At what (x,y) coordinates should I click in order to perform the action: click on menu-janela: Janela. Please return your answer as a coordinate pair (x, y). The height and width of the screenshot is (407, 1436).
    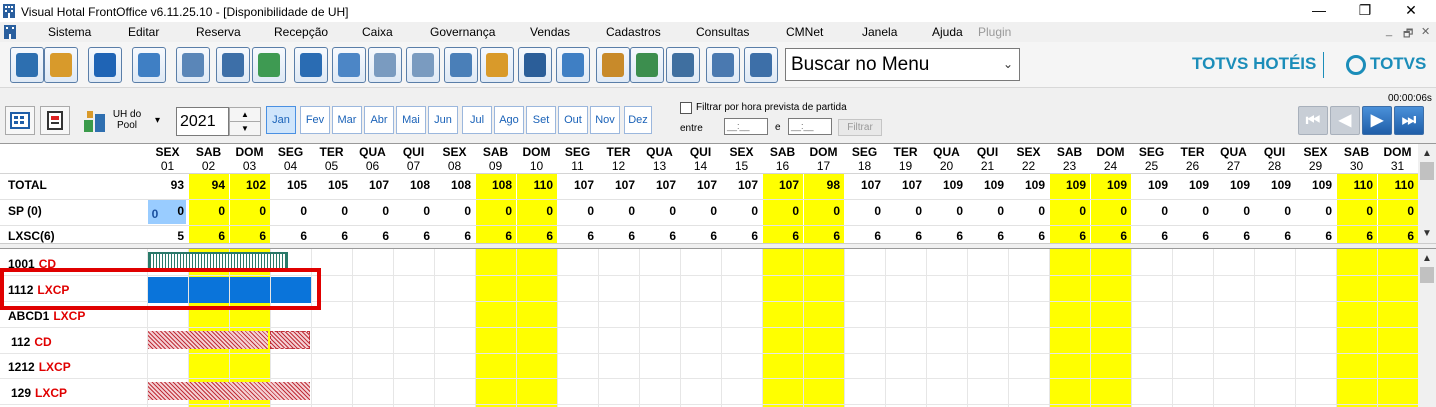
    Looking at the image, I should click on (879, 32).